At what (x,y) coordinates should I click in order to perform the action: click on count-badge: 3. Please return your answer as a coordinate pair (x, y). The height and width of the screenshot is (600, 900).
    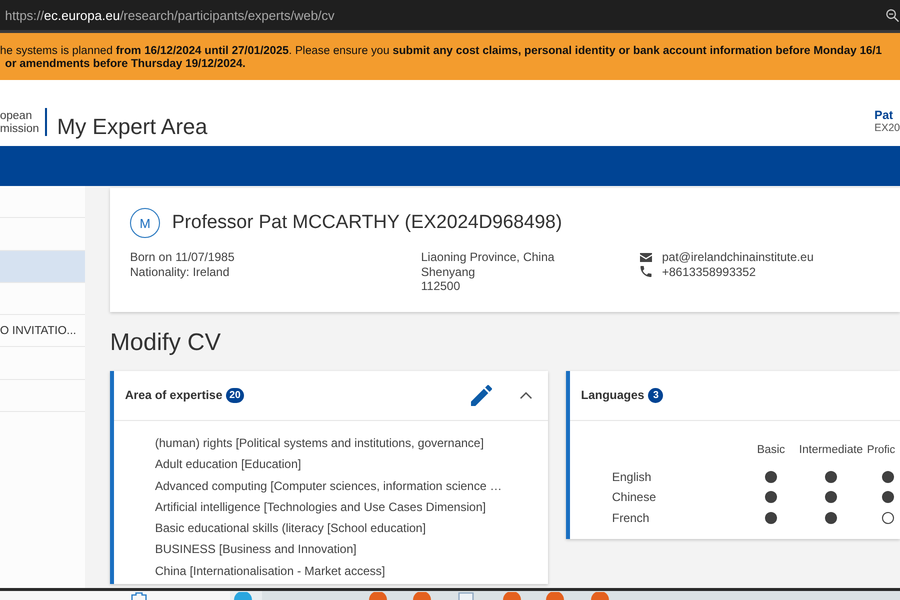
    Looking at the image, I should click on (656, 395).